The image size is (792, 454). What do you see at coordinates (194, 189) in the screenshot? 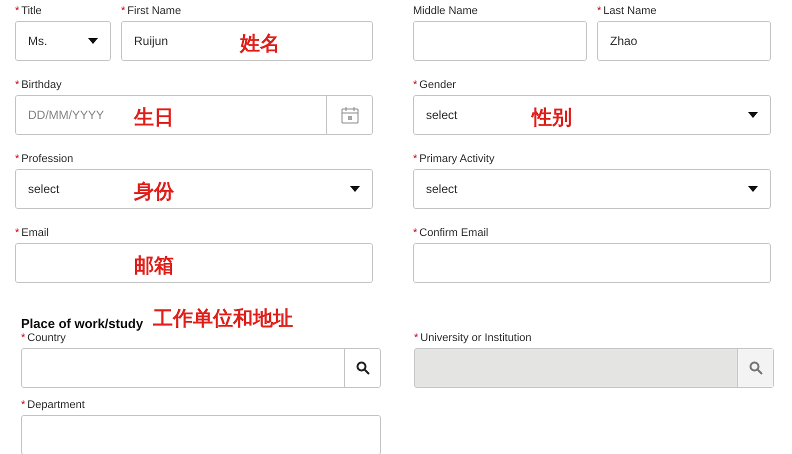
I see `select-field: select 身份` at bounding box center [194, 189].